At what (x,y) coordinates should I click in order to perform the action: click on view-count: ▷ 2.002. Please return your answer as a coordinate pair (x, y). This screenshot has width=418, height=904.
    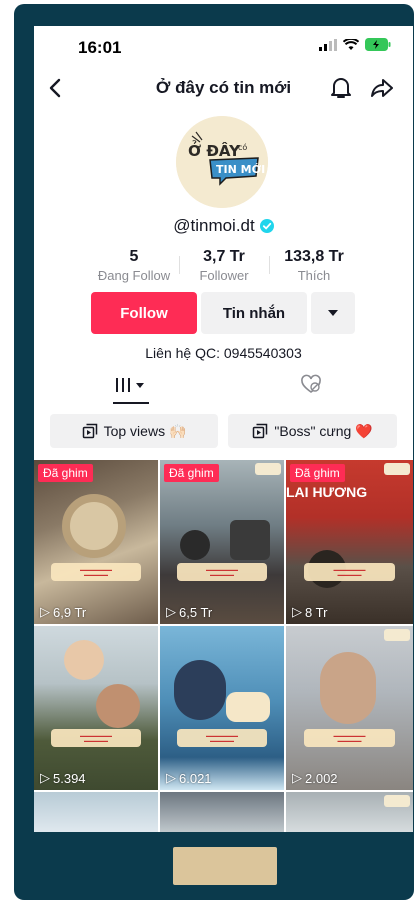
    Looking at the image, I should click on (315, 778).